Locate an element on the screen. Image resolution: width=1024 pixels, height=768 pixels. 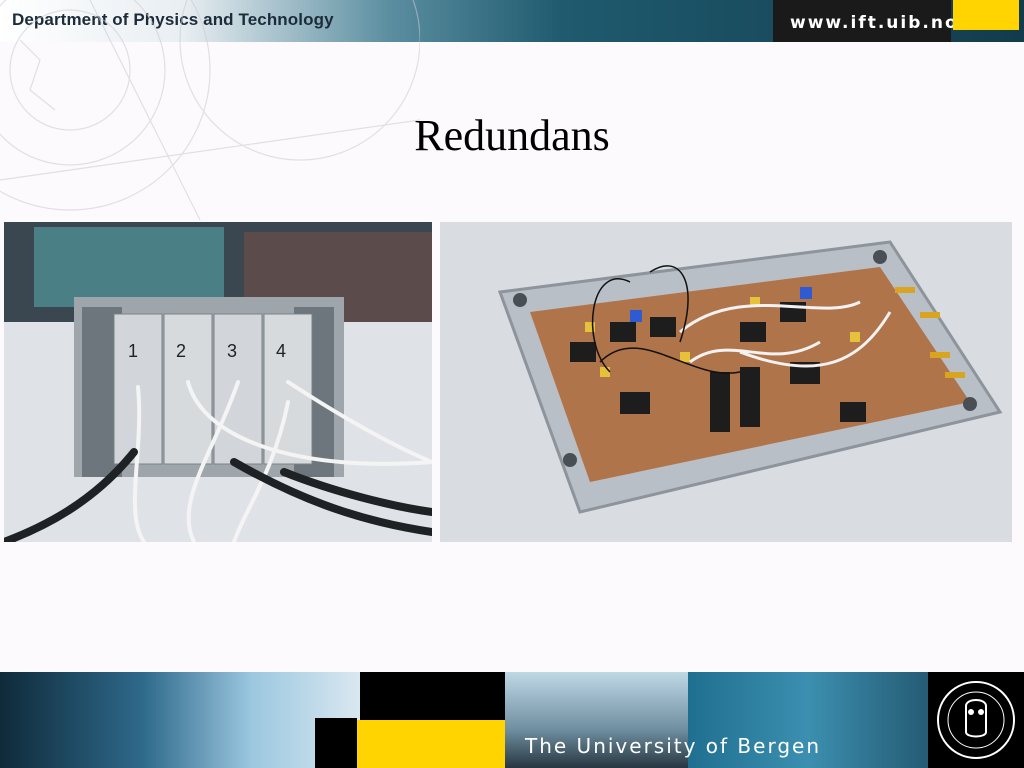
slot-label-1: 1 is located at coordinates (133, 351).